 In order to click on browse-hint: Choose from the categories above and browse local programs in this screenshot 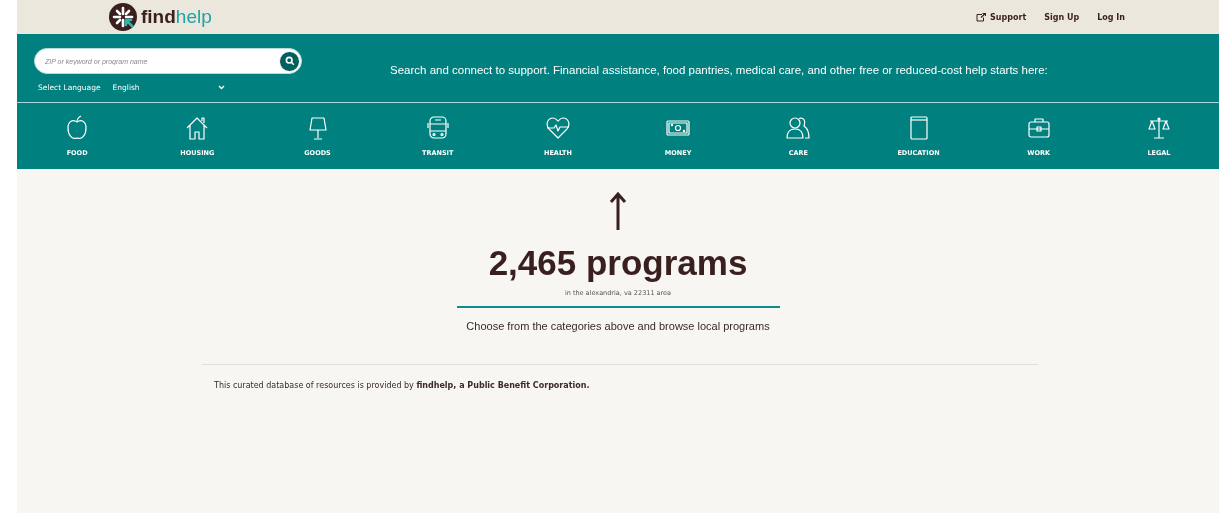, I will do `click(618, 326)`.